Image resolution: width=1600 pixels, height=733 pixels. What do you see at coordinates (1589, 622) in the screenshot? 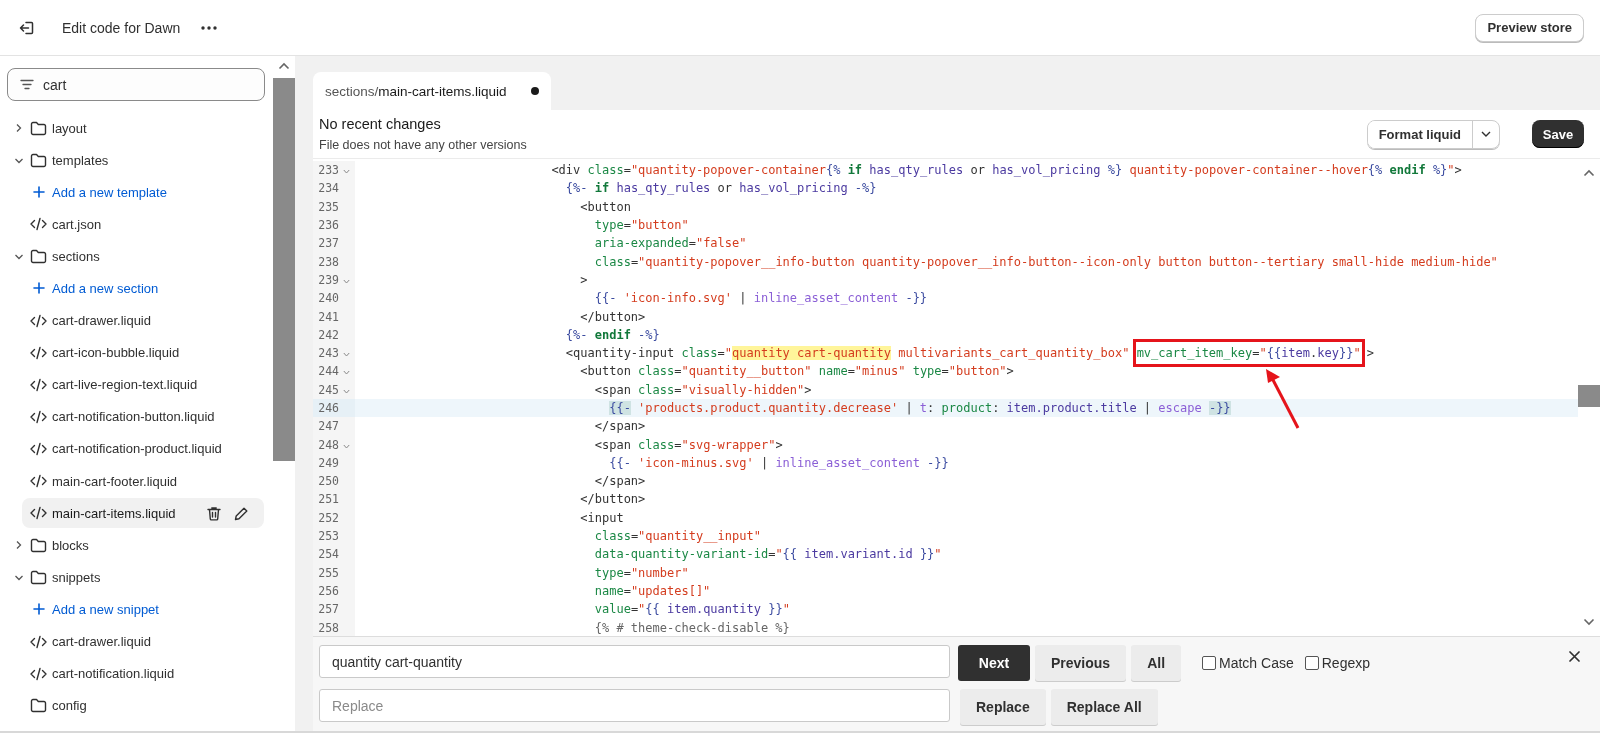
I see `scroll-down-icon` at bounding box center [1589, 622].